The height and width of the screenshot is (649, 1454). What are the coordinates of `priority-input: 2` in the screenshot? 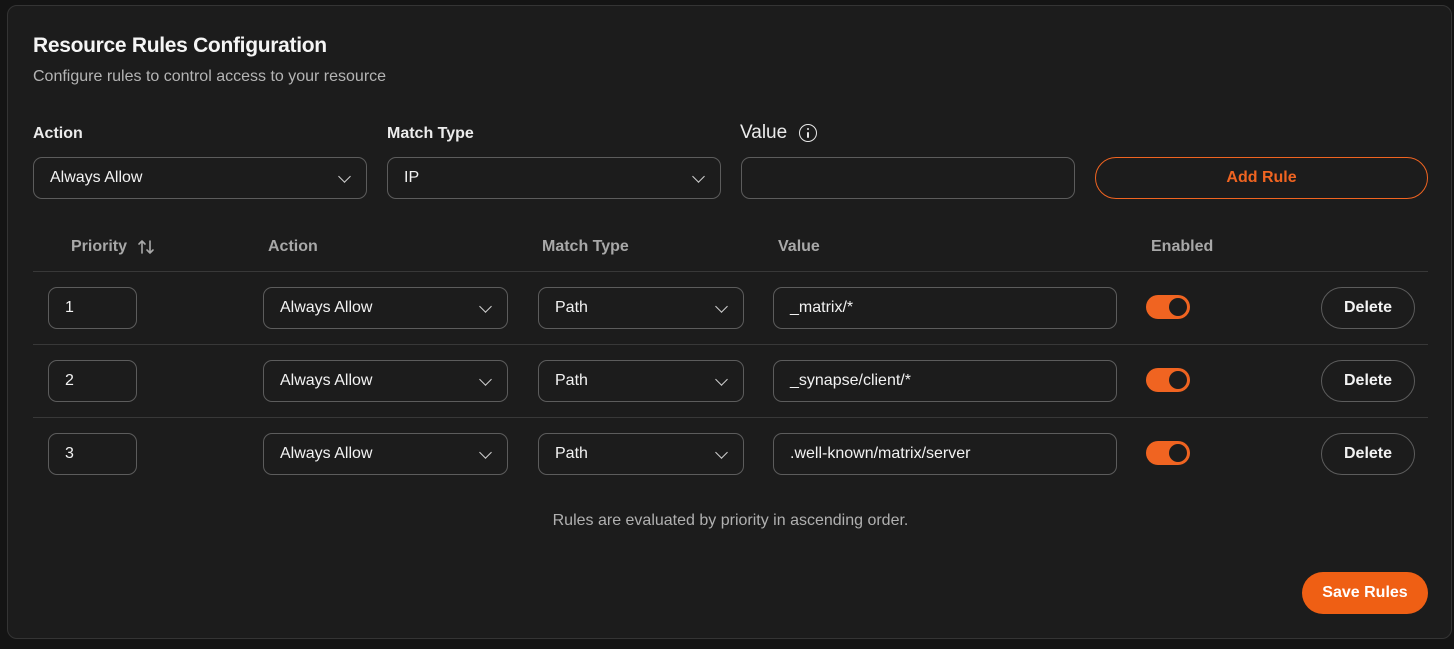 It's located at (92, 381).